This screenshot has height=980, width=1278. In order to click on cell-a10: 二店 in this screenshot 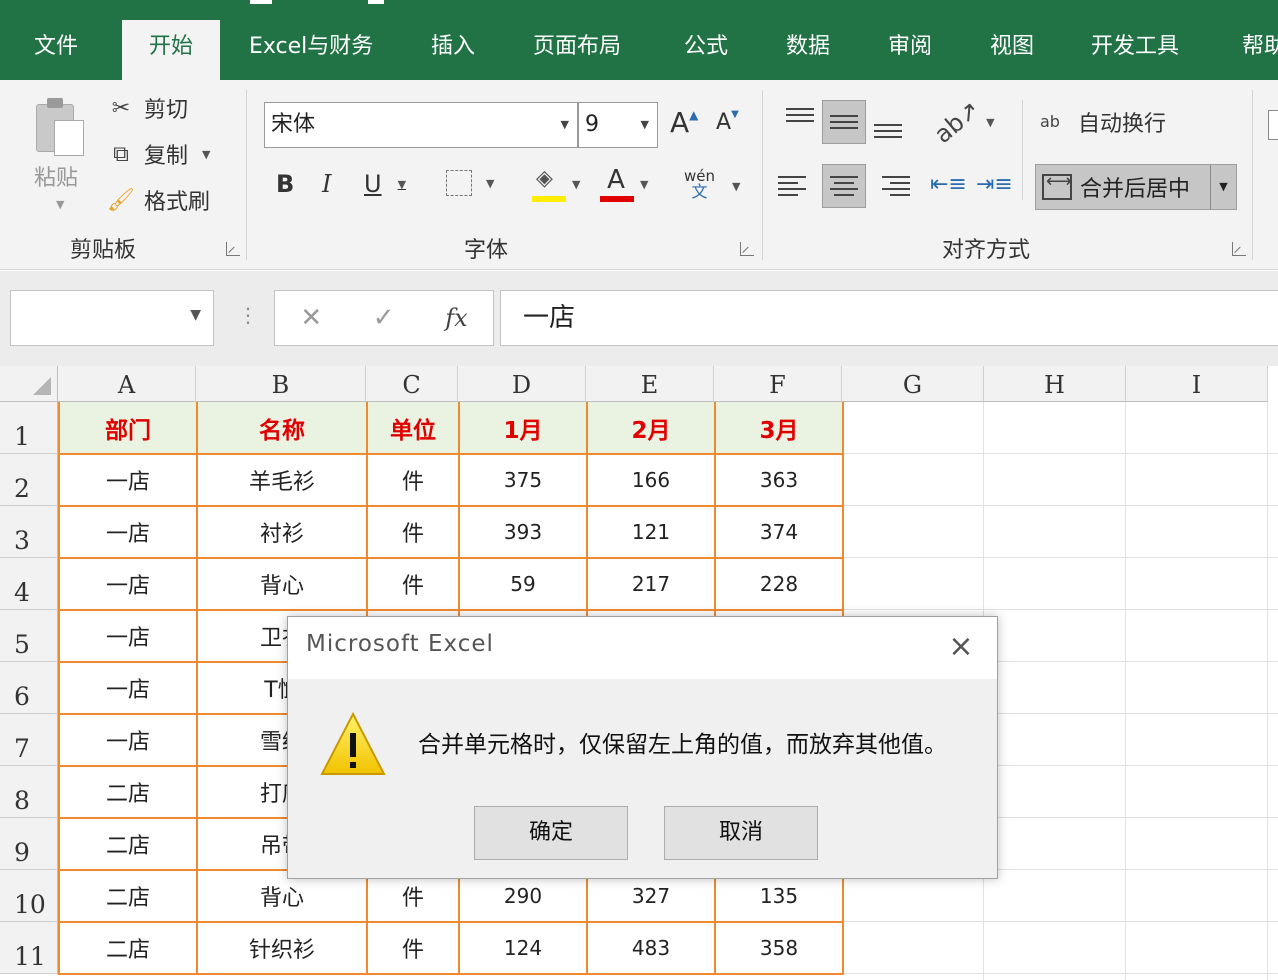, I will do `click(128, 896)`.